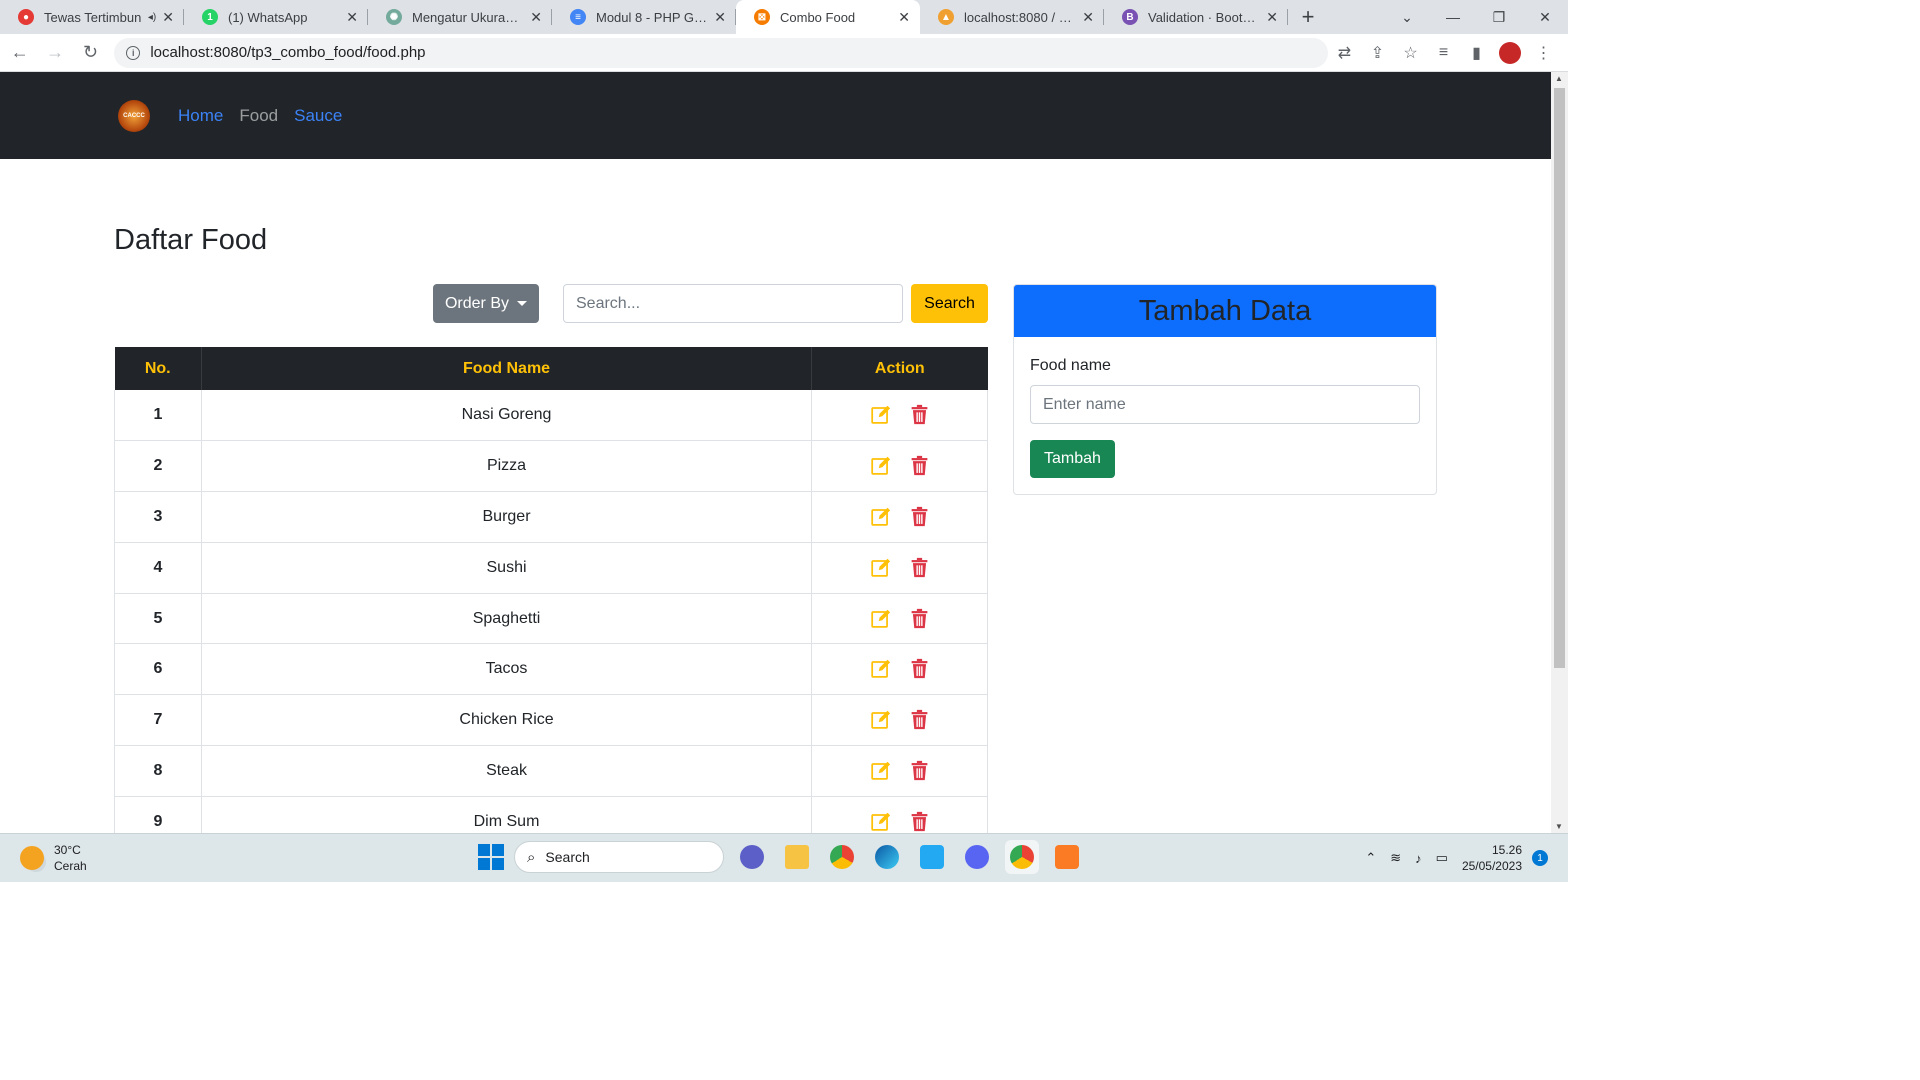 This screenshot has height=1080, width=1920. What do you see at coordinates (1476, 53) in the screenshot?
I see `side-panel-icon: ▮` at bounding box center [1476, 53].